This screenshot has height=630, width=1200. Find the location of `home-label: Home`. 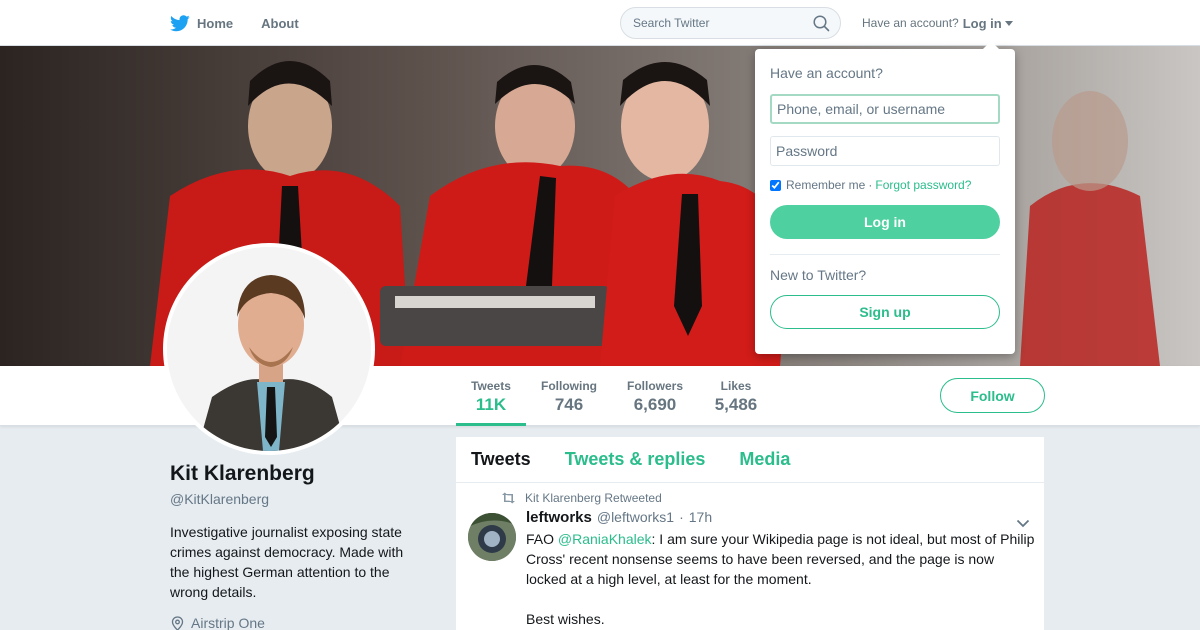

home-label: Home is located at coordinates (215, 23).